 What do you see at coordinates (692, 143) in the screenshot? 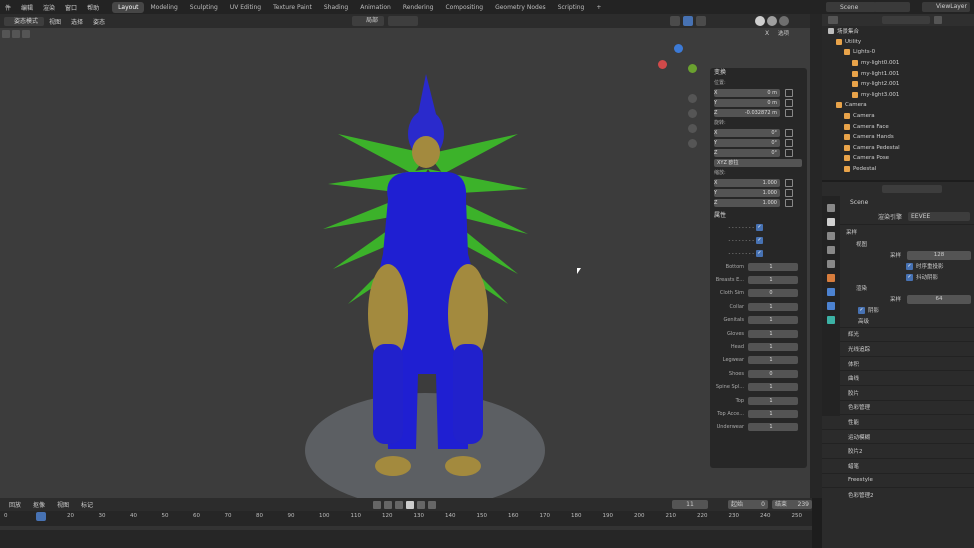
I see `grid-view-icon` at bounding box center [692, 143].